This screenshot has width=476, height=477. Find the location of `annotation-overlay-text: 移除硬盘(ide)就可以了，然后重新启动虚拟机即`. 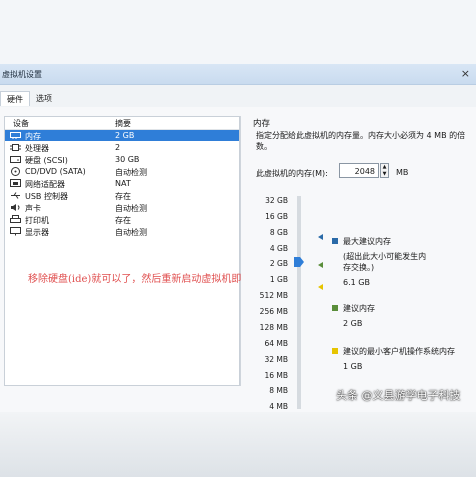

annotation-overlay-text: 移除硬盘(ide)就可以了，然后重新启动虚拟机即 is located at coordinates (135, 279).